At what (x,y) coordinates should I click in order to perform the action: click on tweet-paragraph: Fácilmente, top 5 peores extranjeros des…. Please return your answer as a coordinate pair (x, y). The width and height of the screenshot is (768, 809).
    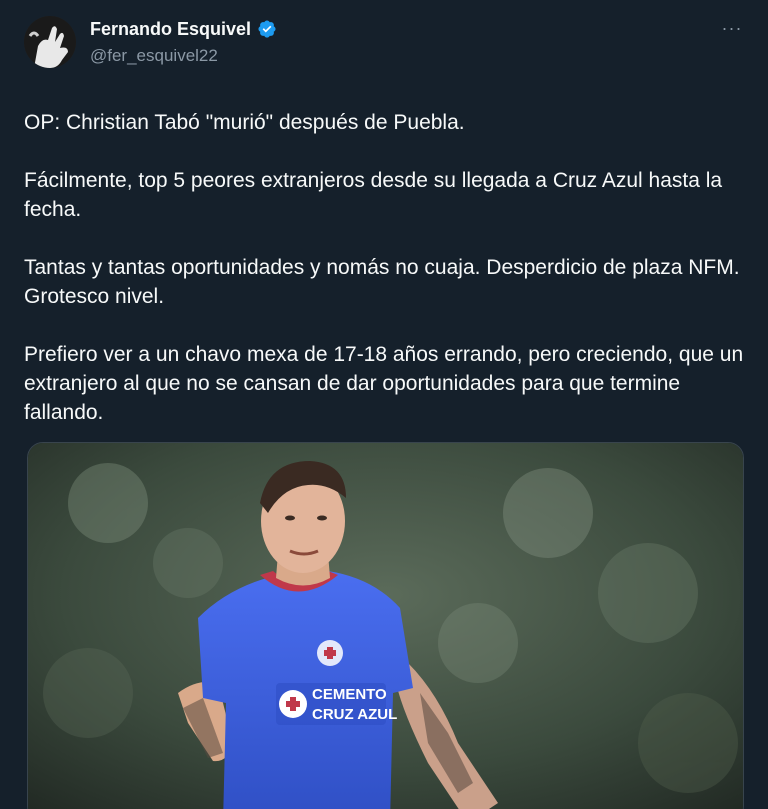
    Looking at the image, I should click on (373, 195).